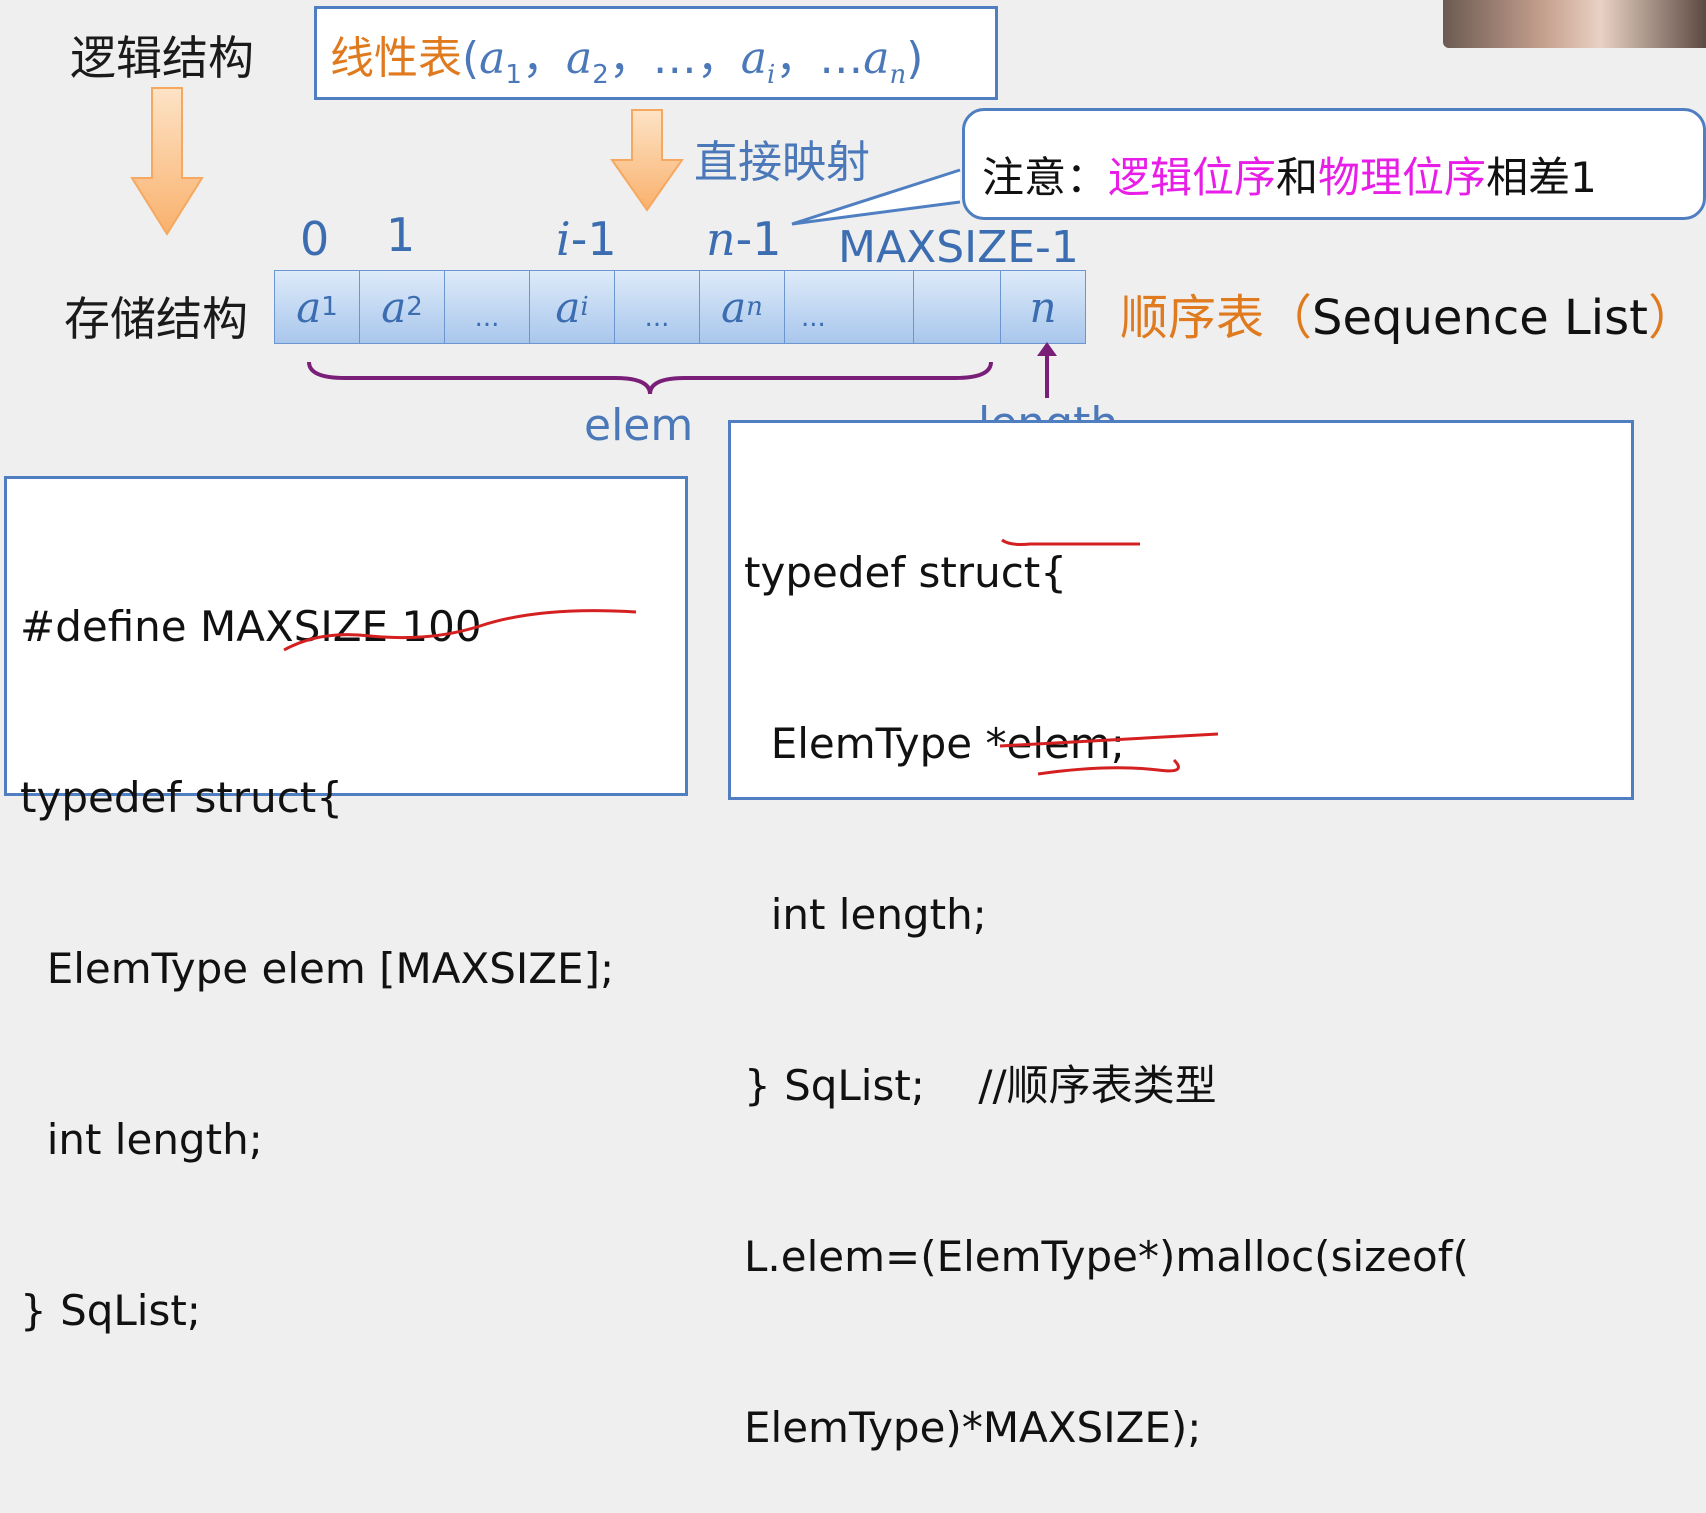 This screenshot has width=1706, height=1513. I want to click on elem-label: elem, so click(639, 425).